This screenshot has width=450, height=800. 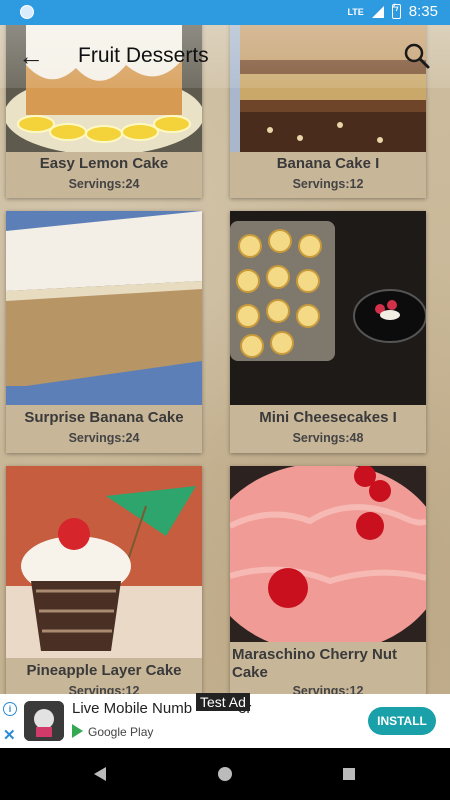 I want to click on ad-store-label: Google Play, so click(x=121, y=732).